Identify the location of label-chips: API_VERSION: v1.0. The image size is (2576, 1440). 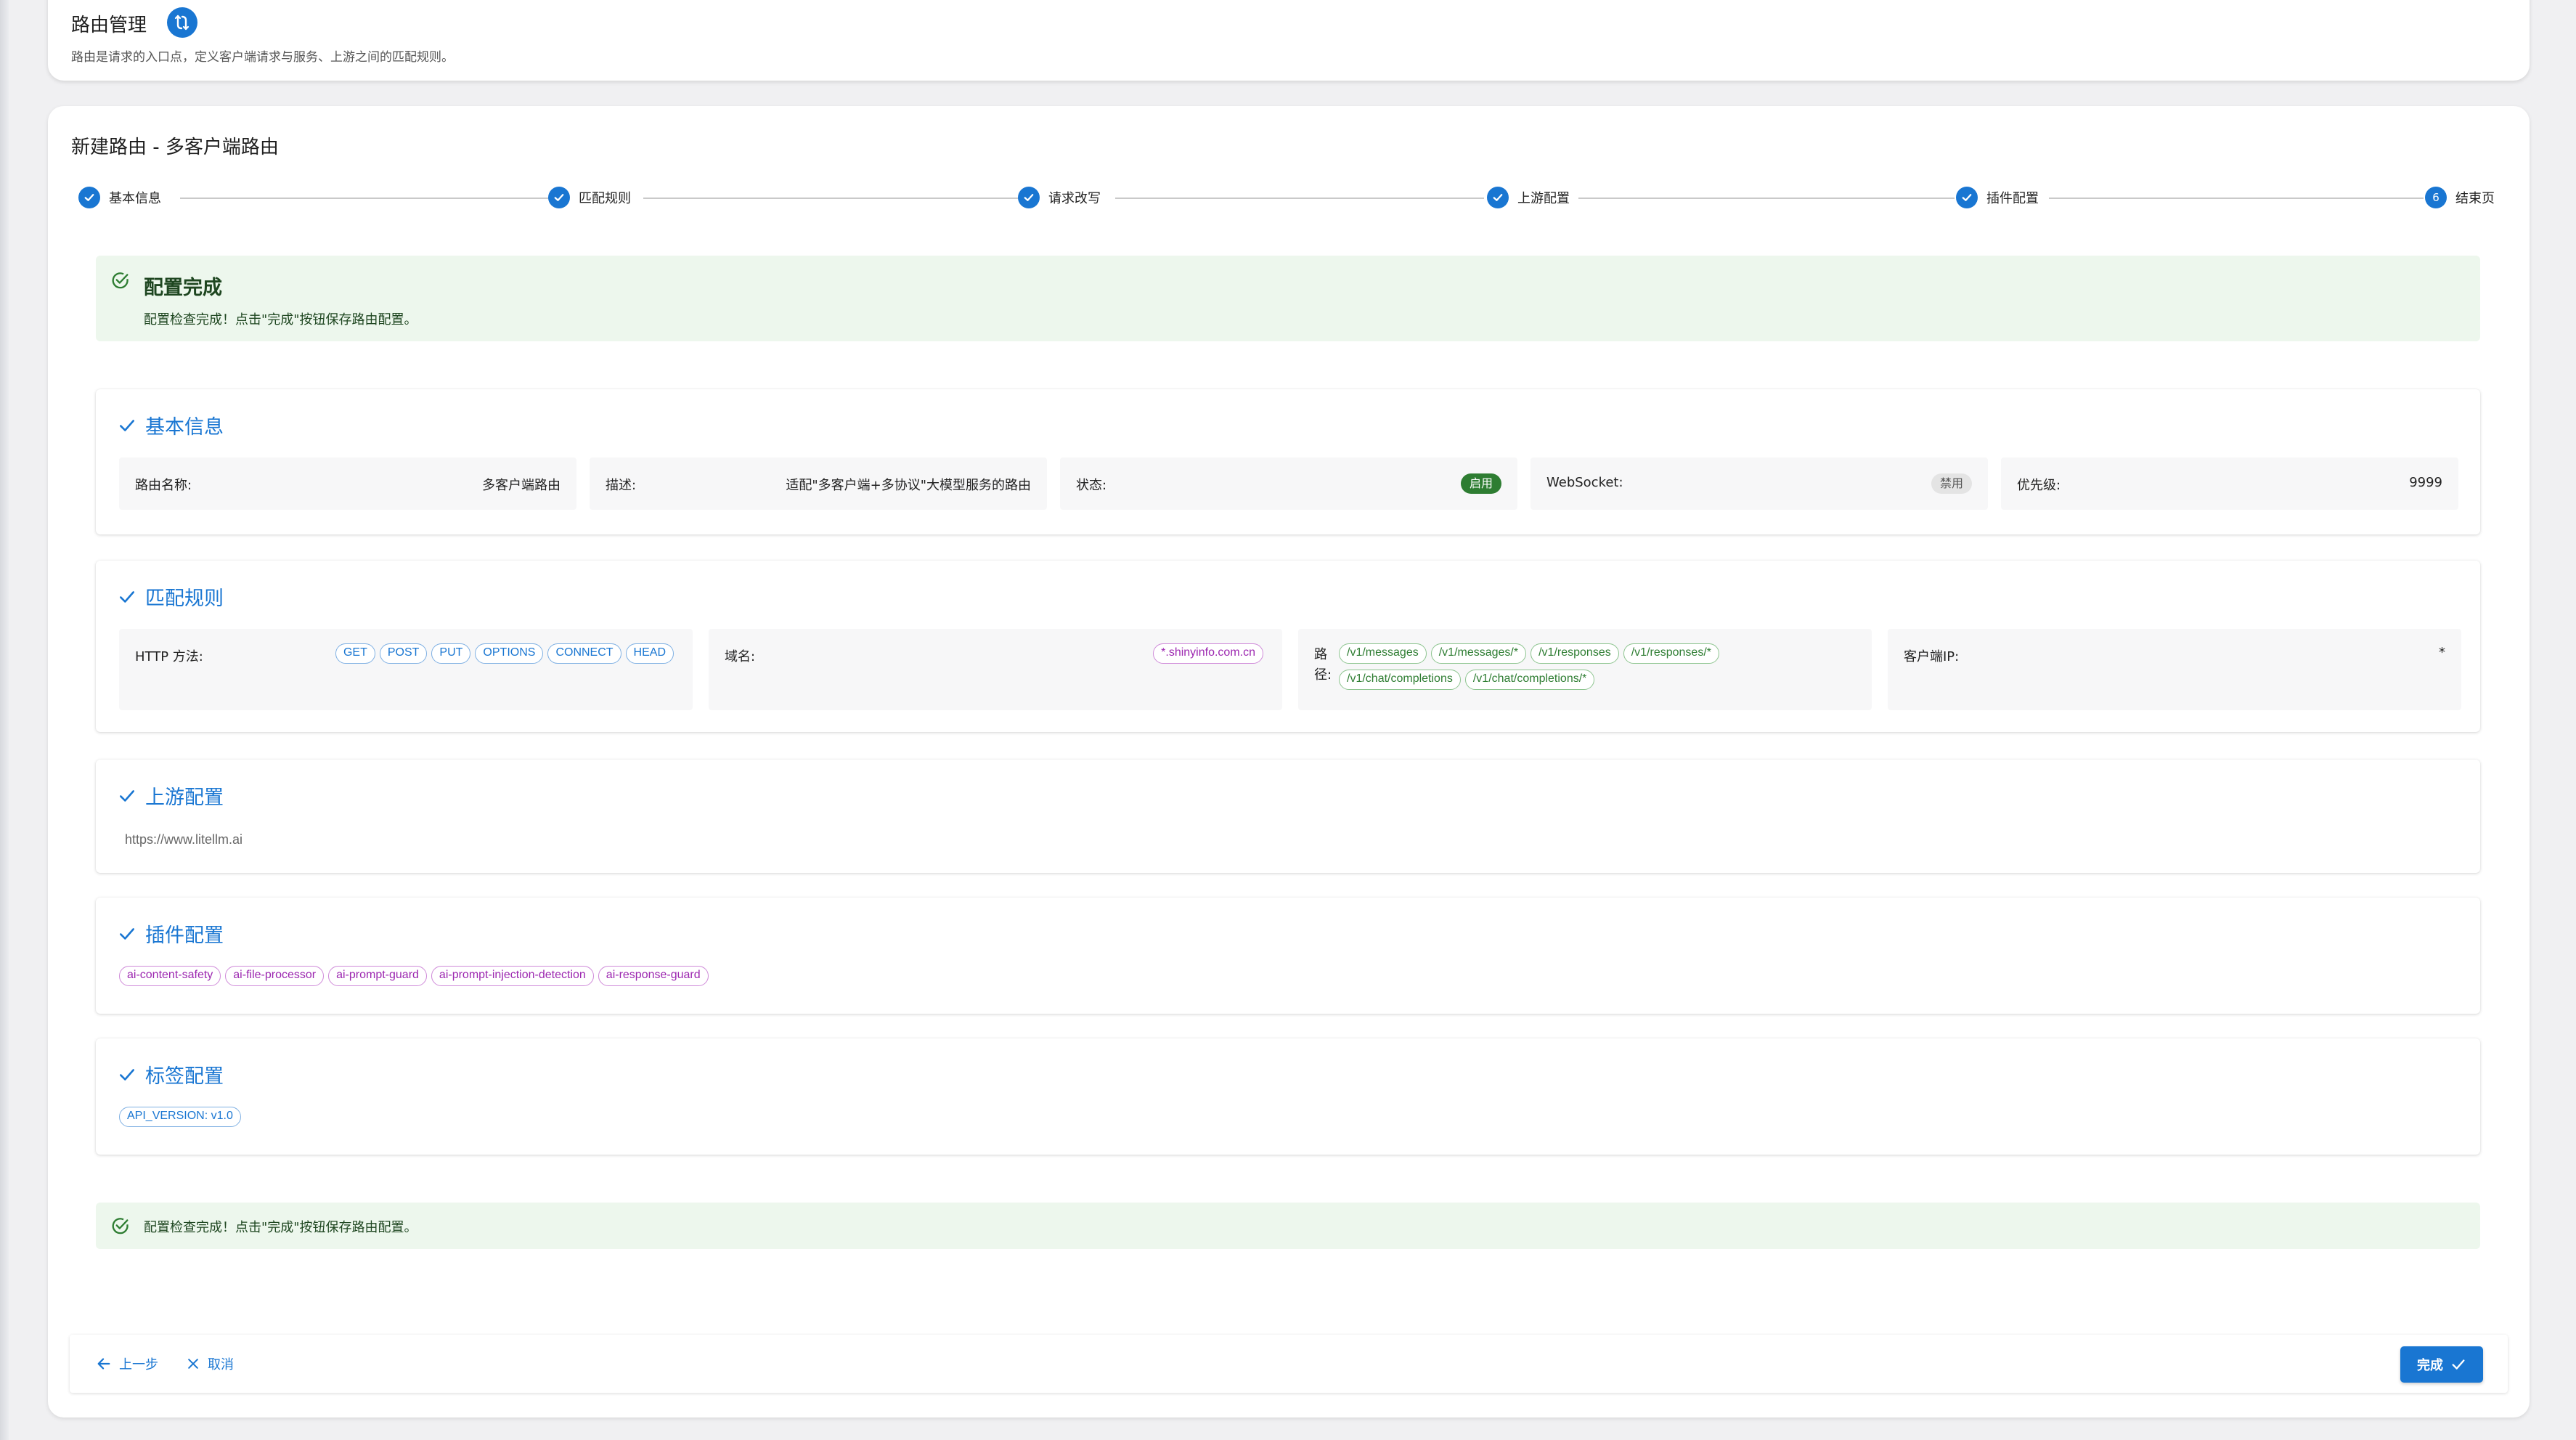
(182, 1117).